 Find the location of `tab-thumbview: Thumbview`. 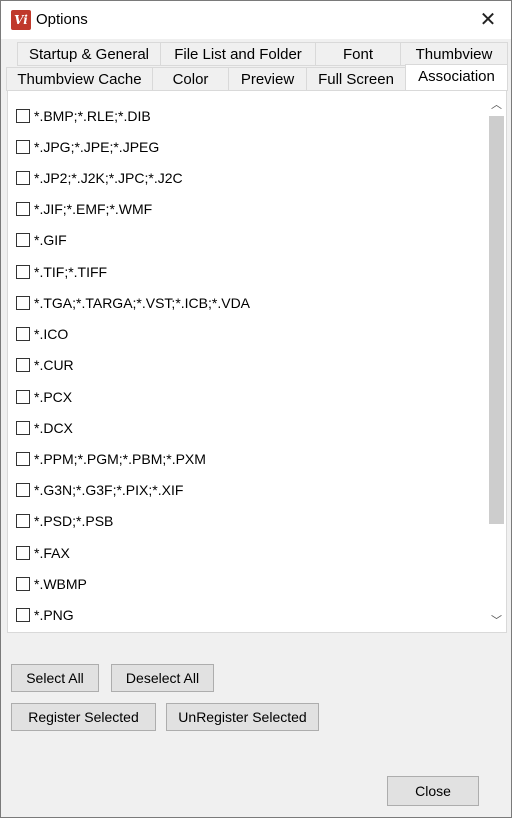

tab-thumbview: Thumbview is located at coordinates (454, 54).